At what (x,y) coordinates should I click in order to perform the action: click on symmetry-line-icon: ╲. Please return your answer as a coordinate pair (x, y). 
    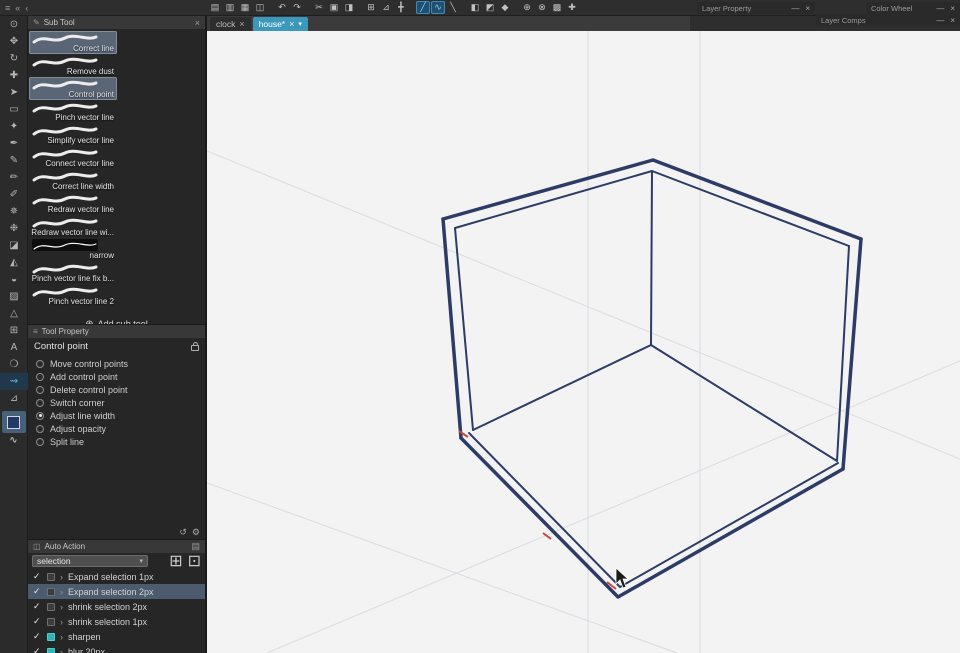
    Looking at the image, I should click on (453, 7).